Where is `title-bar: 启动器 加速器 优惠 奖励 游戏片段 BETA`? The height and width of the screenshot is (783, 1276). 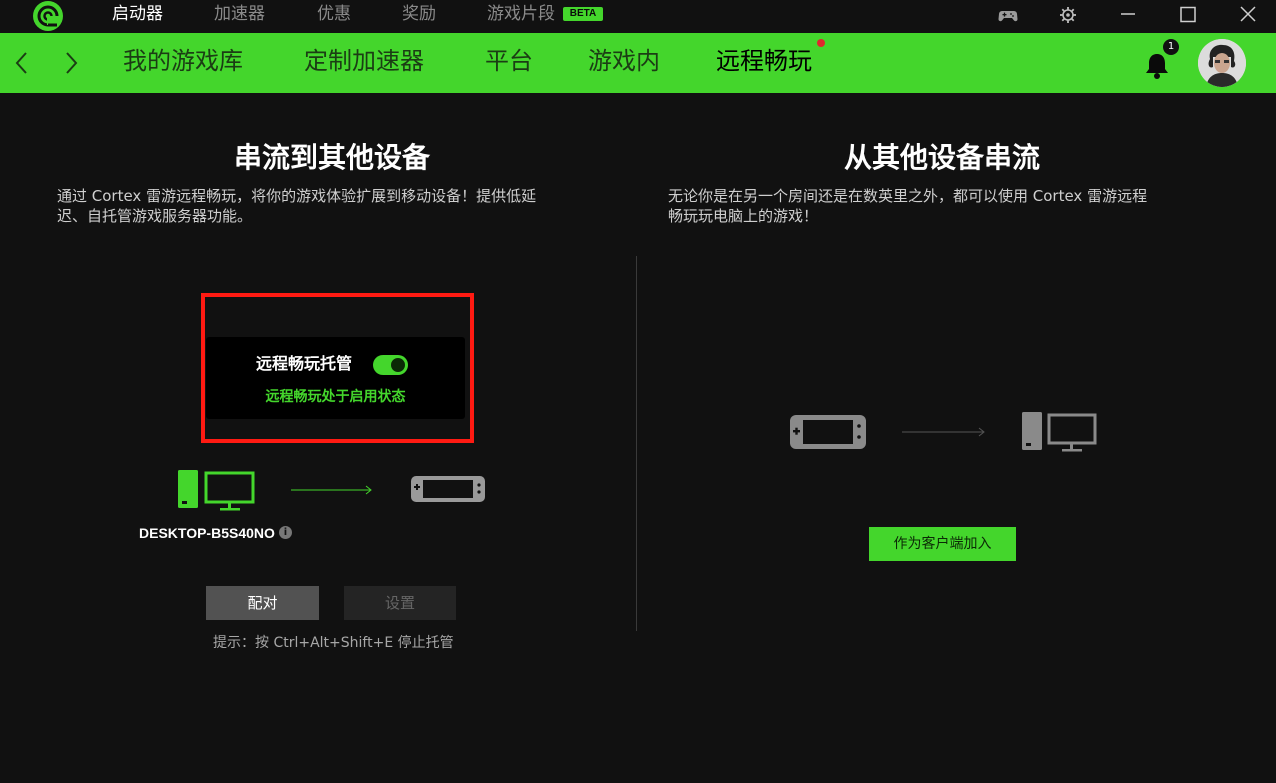
title-bar: 启动器 加速器 优惠 奖励 游戏片段 BETA is located at coordinates (638, 16).